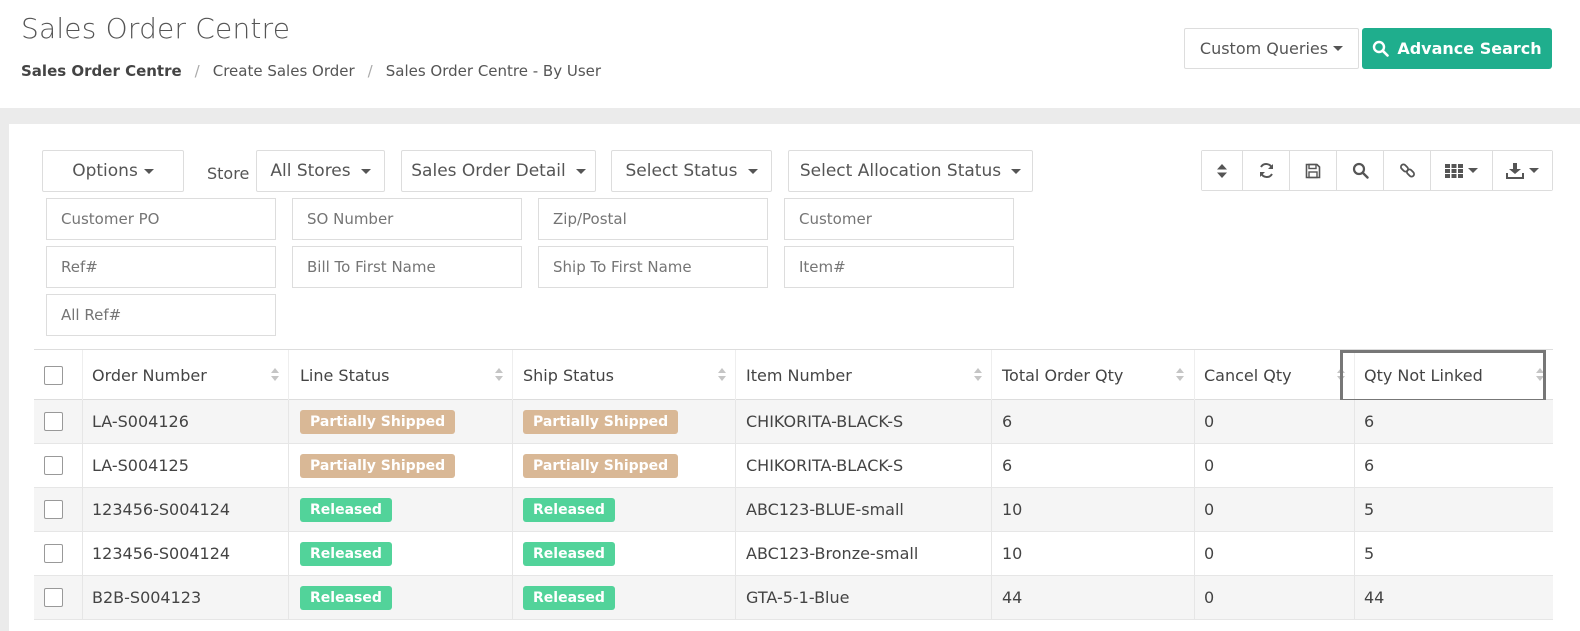  What do you see at coordinates (799, 375) in the screenshot?
I see `column-header-item-number: Item Number` at bounding box center [799, 375].